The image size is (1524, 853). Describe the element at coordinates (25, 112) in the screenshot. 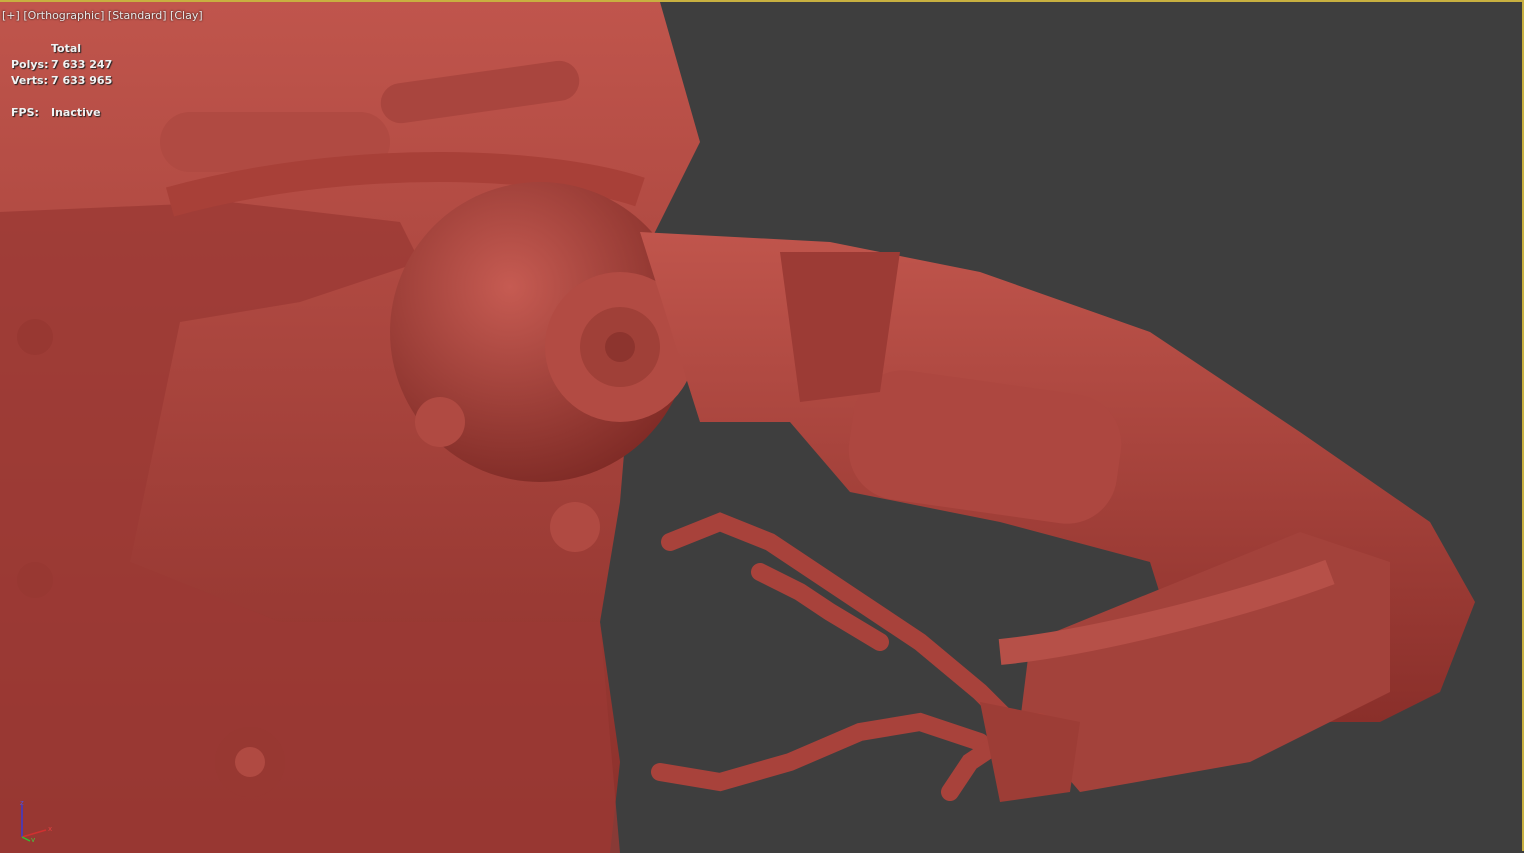

I see `fps-label: FPS:` at that location.